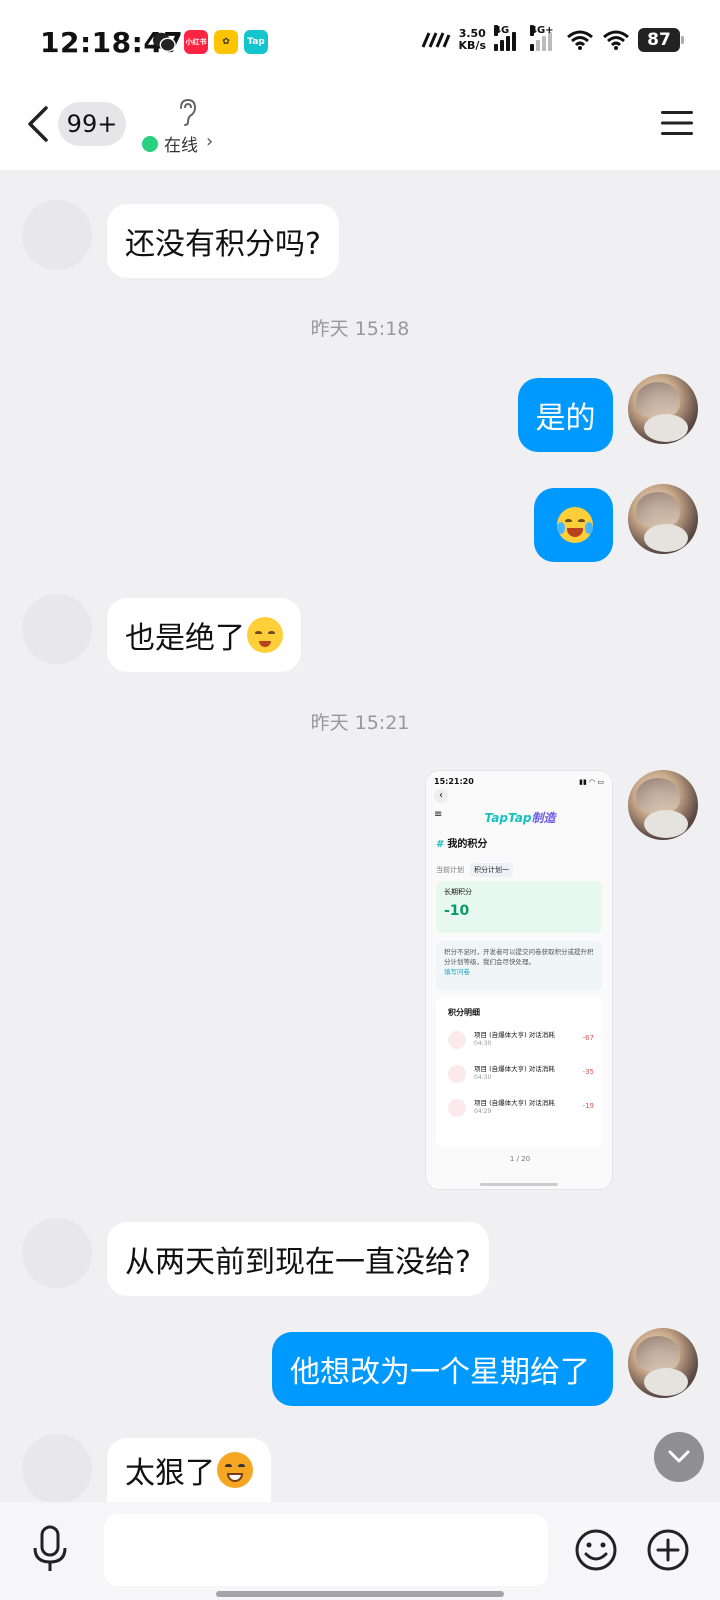 This screenshot has width=720, height=1600. I want to click on shot-tabs: 当前计划 积分计划一, so click(474, 870).